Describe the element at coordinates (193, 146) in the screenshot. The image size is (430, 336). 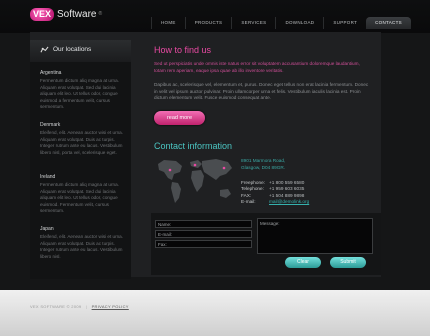
I see `contact-heading: Contact information` at that location.